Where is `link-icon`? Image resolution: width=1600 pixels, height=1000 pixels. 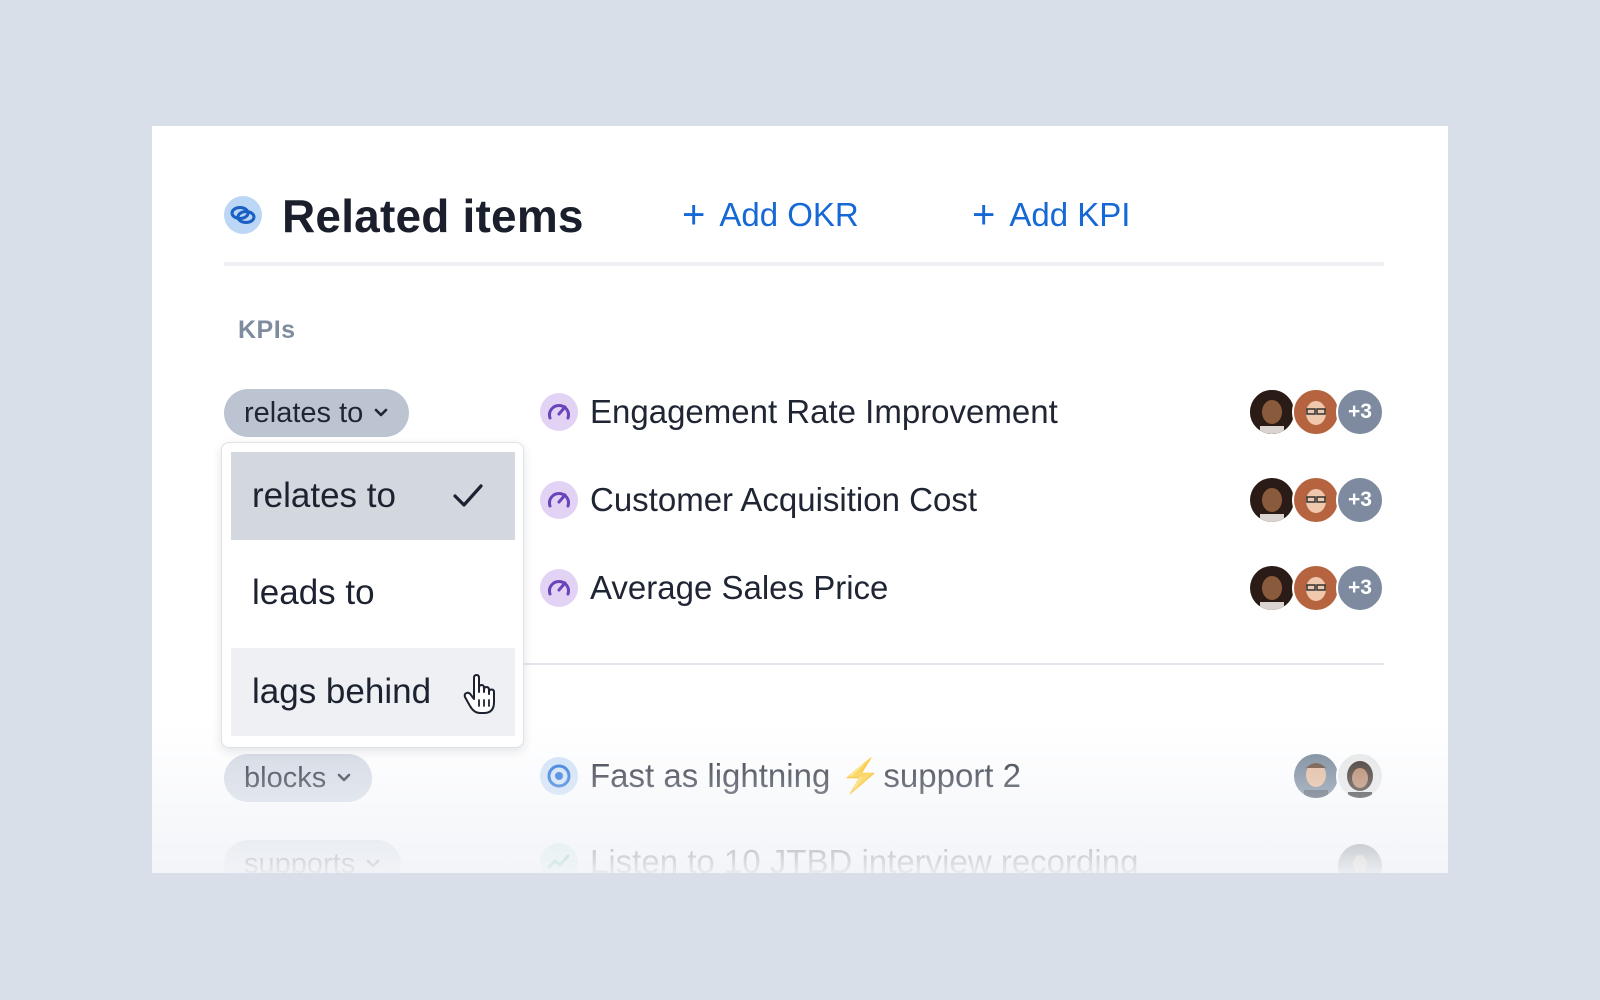 link-icon is located at coordinates (243, 215).